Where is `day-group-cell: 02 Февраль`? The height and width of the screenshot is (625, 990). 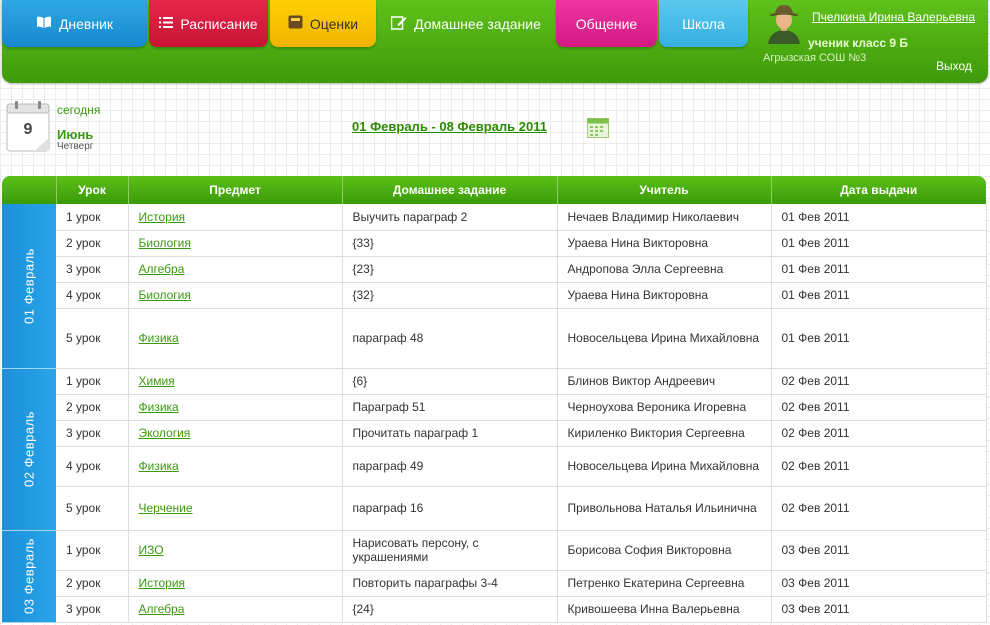 day-group-cell: 02 Февраль is located at coordinates (29, 449).